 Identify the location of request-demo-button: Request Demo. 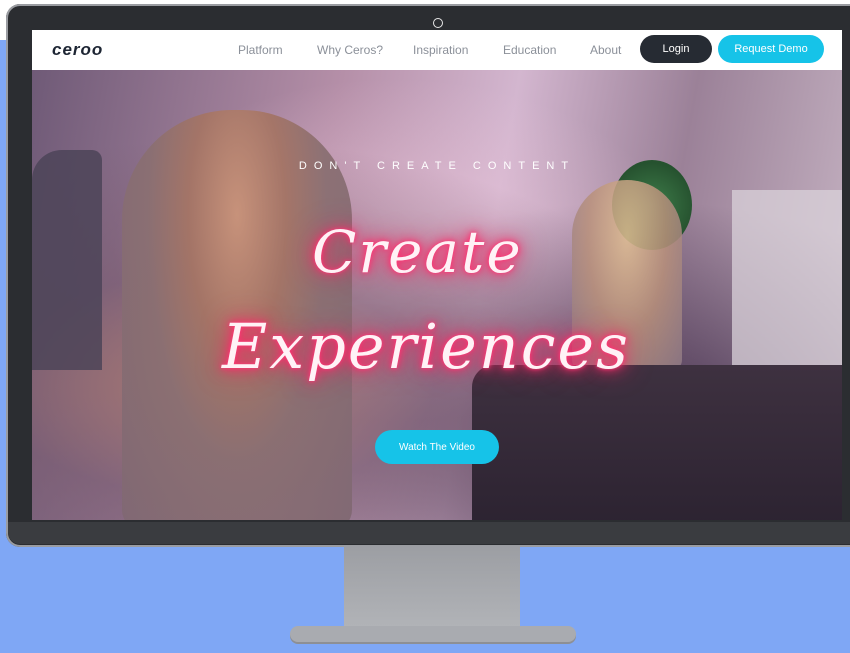
(771, 49).